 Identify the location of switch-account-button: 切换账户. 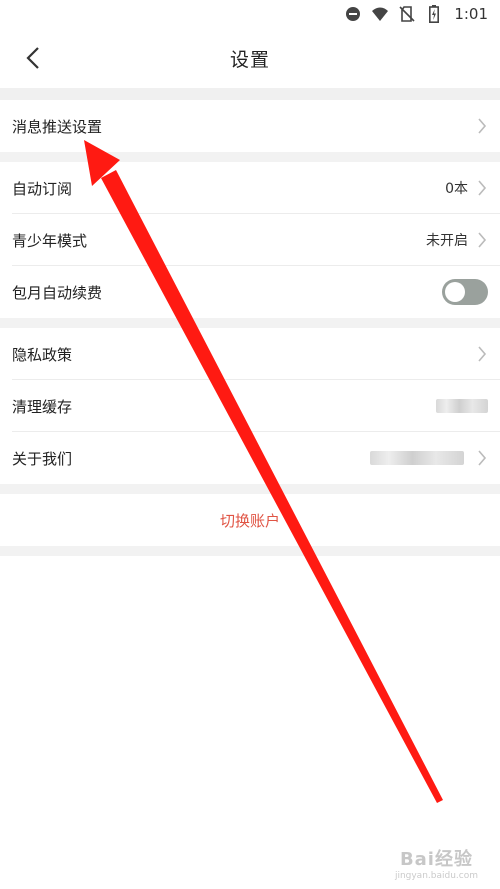
(250, 520).